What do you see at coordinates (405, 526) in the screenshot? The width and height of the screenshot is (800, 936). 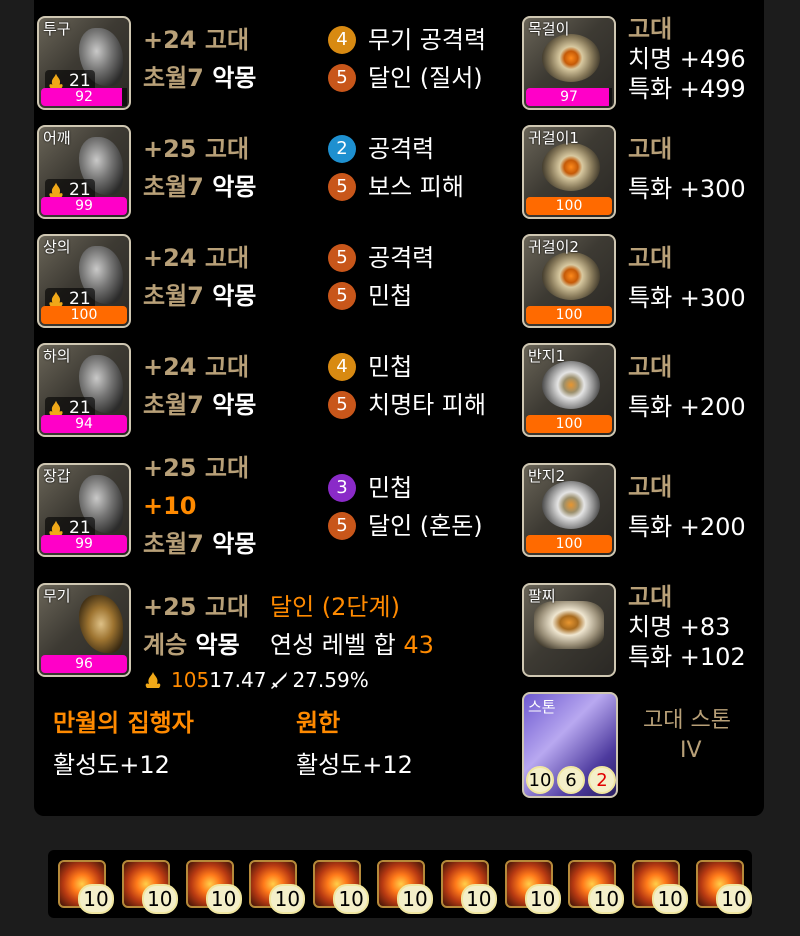 I see `armor-effect: 5 달인 (혼돈)` at bounding box center [405, 526].